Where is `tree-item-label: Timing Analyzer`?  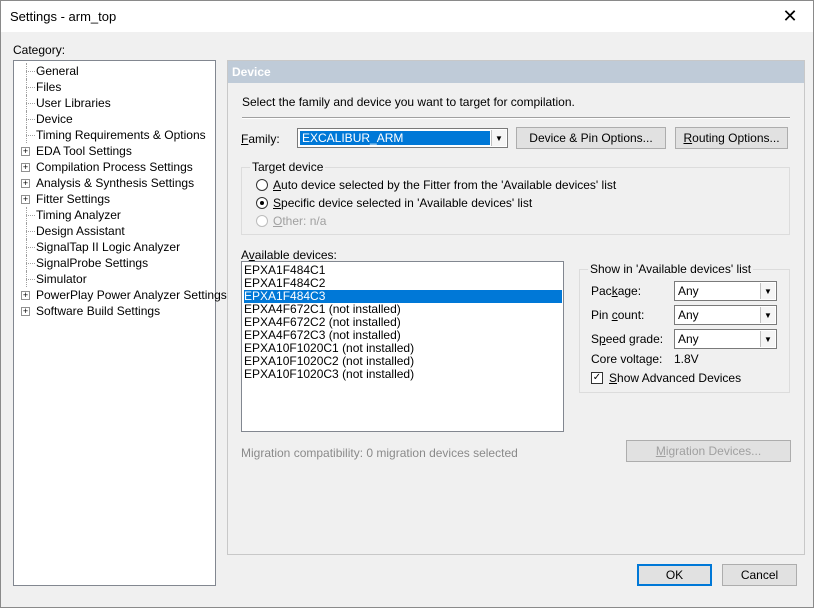 tree-item-label: Timing Analyzer is located at coordinates (78, 215).